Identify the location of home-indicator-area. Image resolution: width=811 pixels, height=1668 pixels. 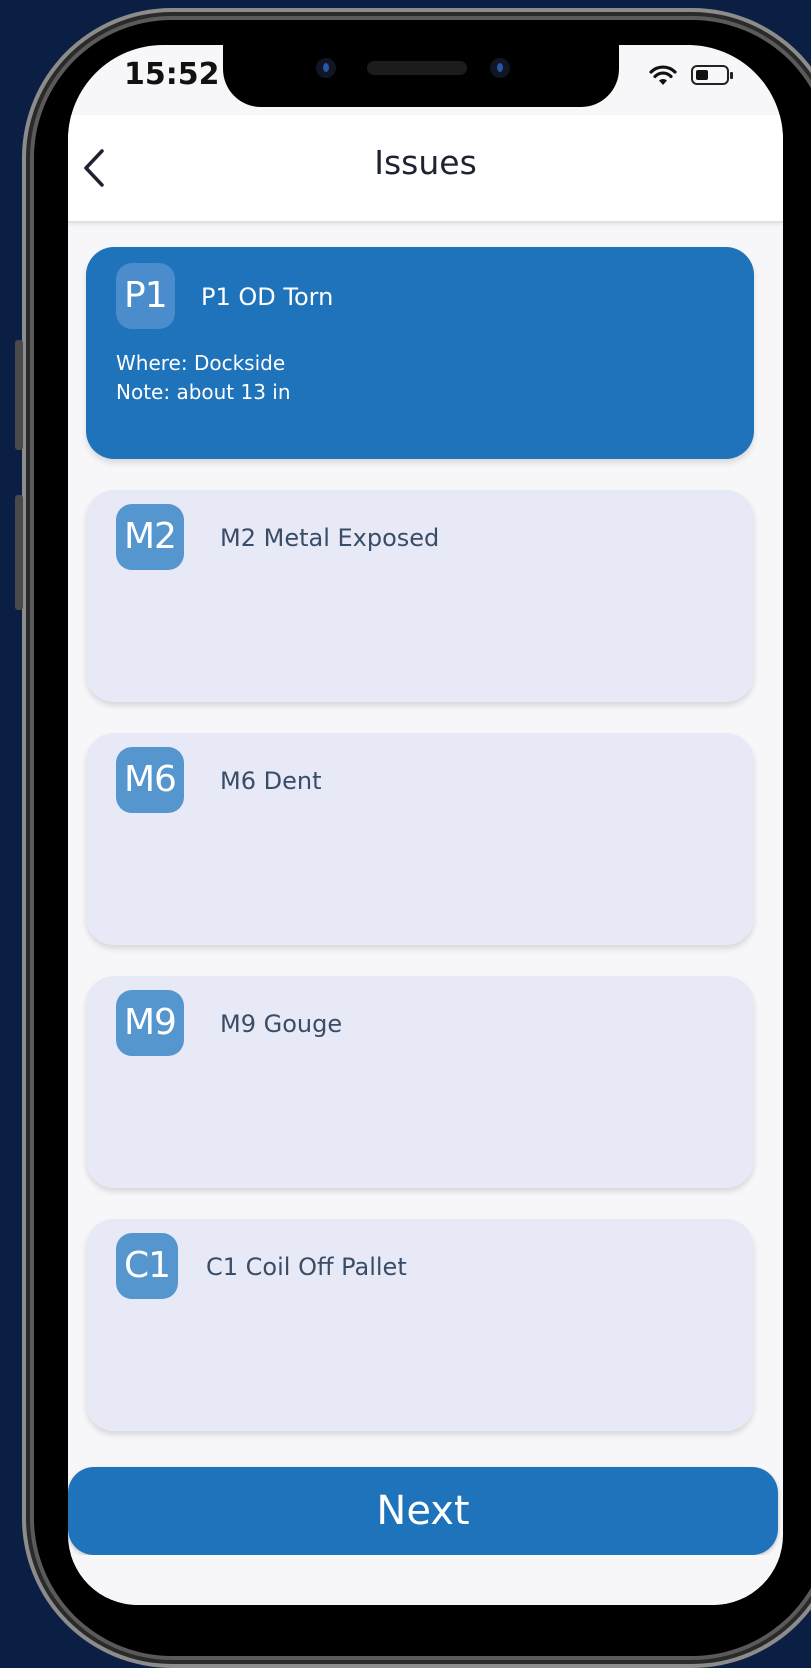
(425, 1580).